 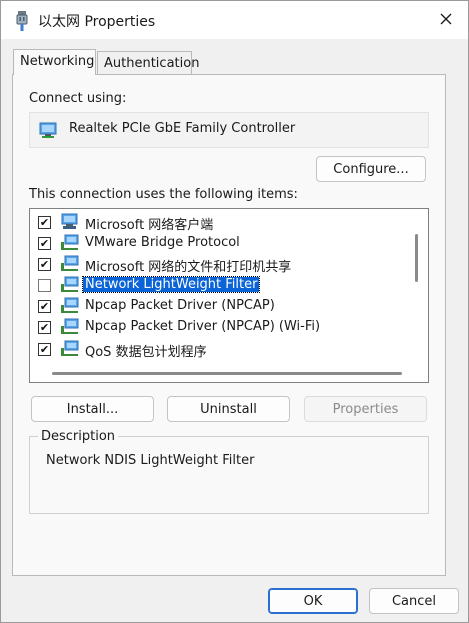 I want to click on item-label: Microsoft 网络的文件和打印机共享, so click(x=188, y=267).